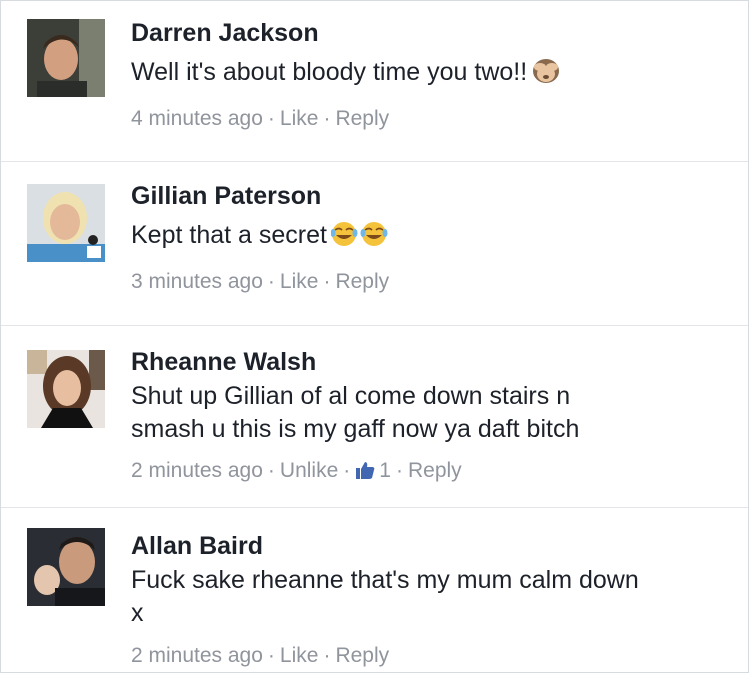 The width and height of the screenshot is (749, 673). I want to click on comment-meta: 4 minutes ago · Like · Reply, so click(429, 119).